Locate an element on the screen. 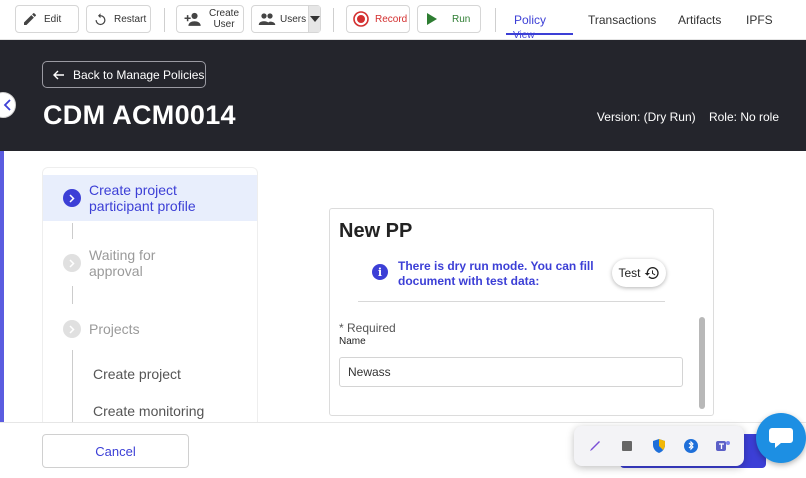 The height and width of the screenshot is (478, 806). run-label: Run is located at coordinates (461, 19).